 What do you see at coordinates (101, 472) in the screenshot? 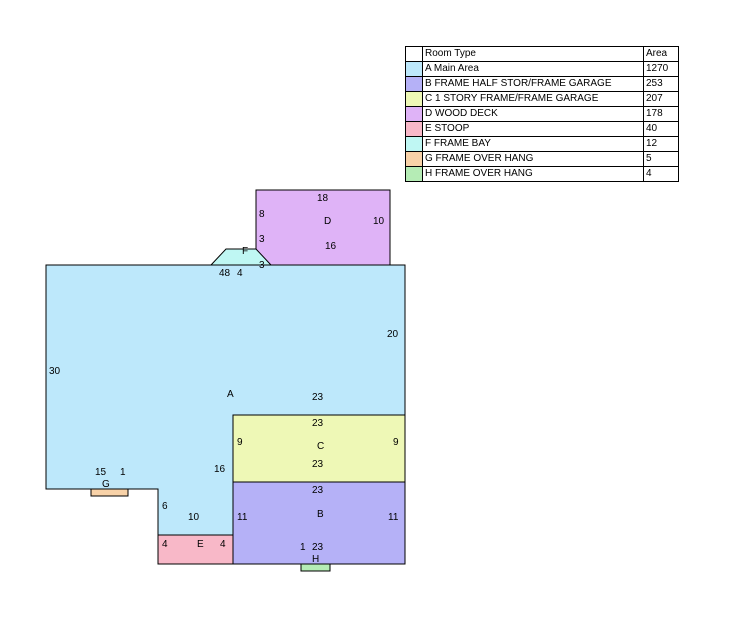
I see `dim-a-bottom-left: 15` at bounding box center [101, 472].